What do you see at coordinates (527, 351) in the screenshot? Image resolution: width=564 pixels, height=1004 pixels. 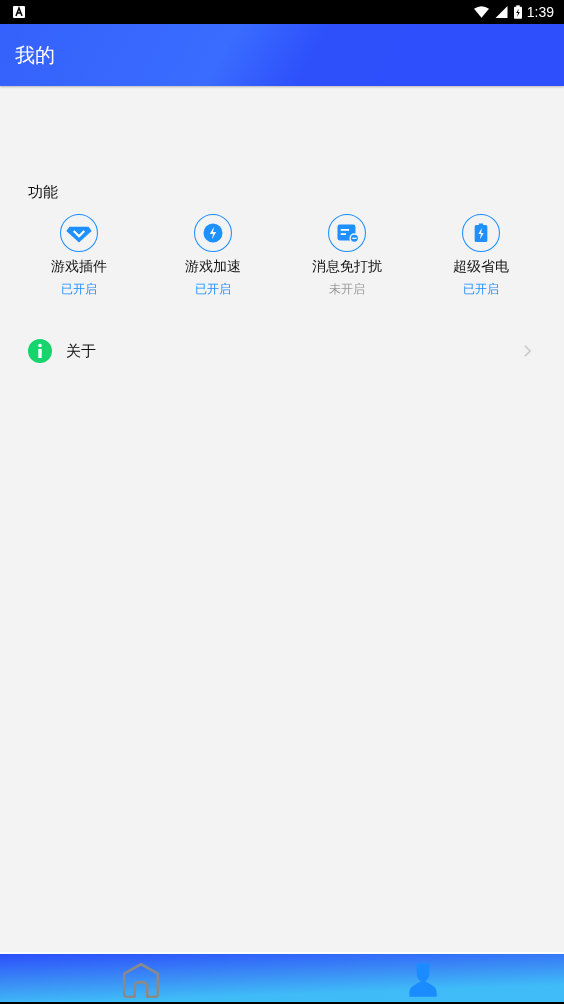 I see `chevron-icon` at bounding box center [527, 351].